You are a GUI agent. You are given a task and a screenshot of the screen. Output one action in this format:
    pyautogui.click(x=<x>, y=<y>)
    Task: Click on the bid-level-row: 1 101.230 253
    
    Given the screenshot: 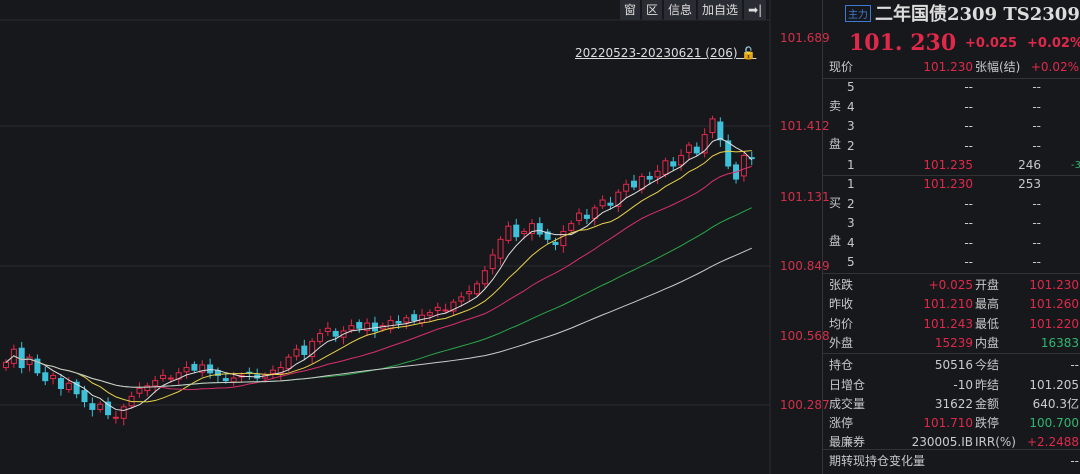 What is the action you would take?
    pyautogui.click(x=951, y=184)
    